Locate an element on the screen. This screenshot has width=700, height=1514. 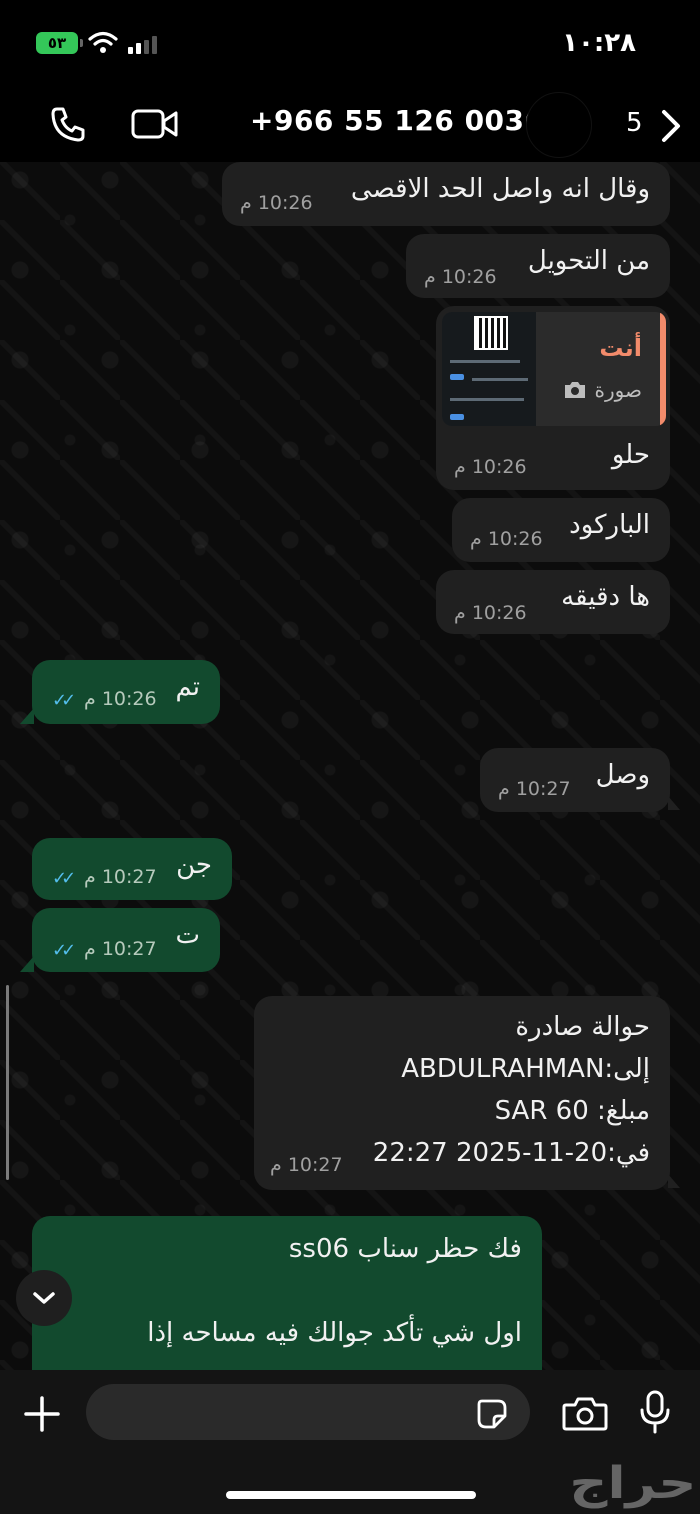
chat-header: +966 55 126 0036 5 is located at coordinates (350, 126).